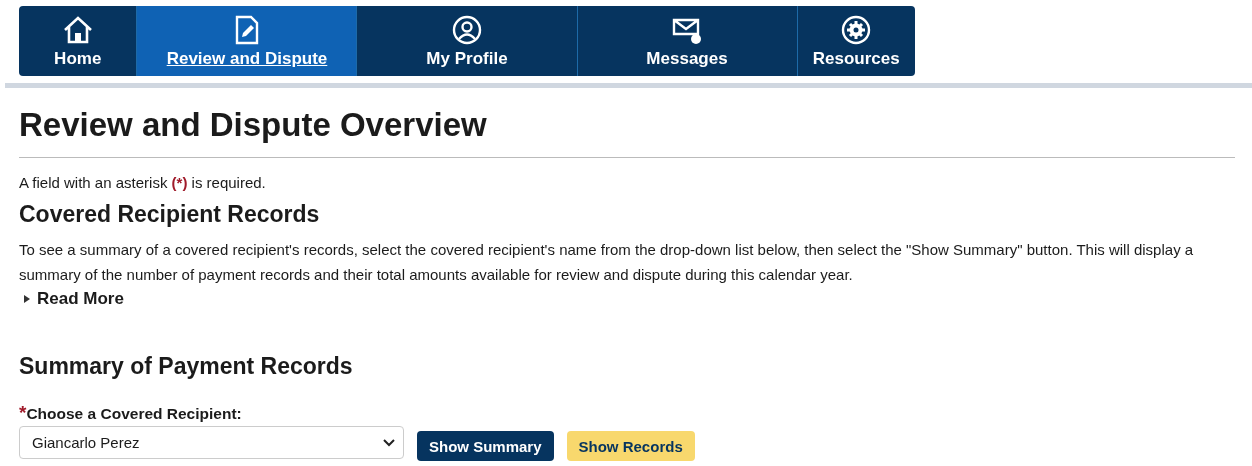 This screenshot has width=1252, height=466. I want to click on nav-tab: My Profile, so click(466, 41).